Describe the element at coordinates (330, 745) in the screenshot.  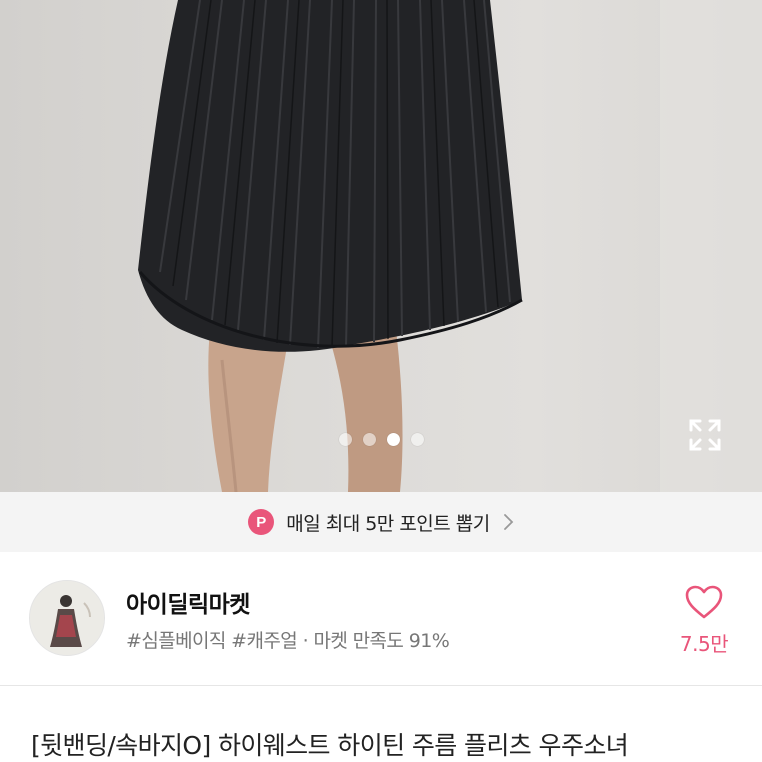
I see `product-title: [뒷밴딩/속바지O] 하이웨스트 하이틴 주름 플리츠 우주소녀` at that location.